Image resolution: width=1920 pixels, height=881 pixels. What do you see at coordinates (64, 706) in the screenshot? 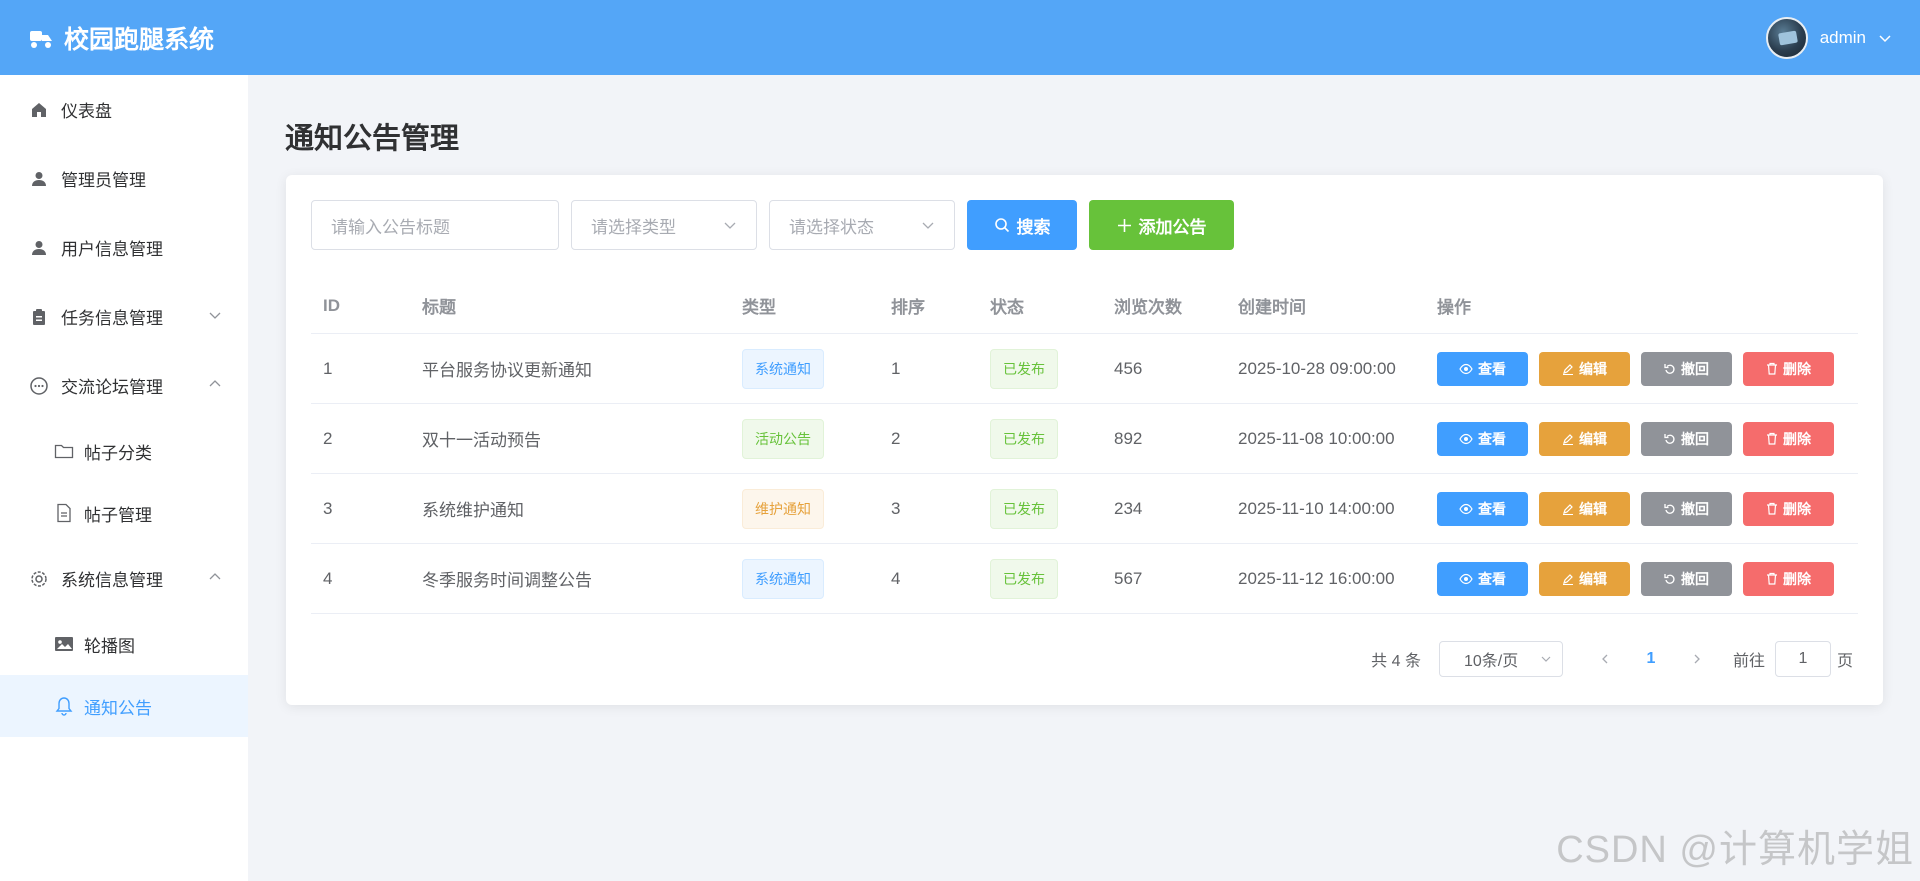
I see `bell-icon` at bounding box center [64, 706].